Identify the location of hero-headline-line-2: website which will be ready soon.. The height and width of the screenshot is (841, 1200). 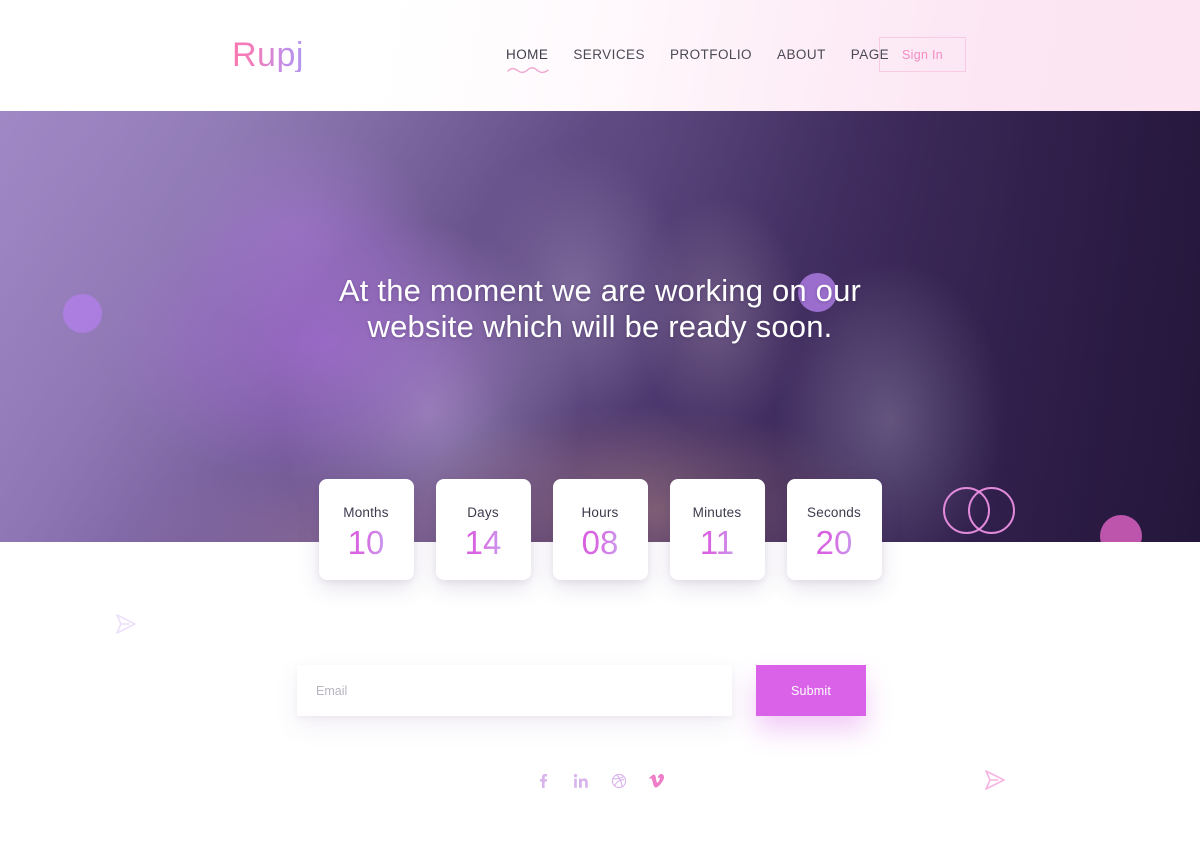
(600, 326).